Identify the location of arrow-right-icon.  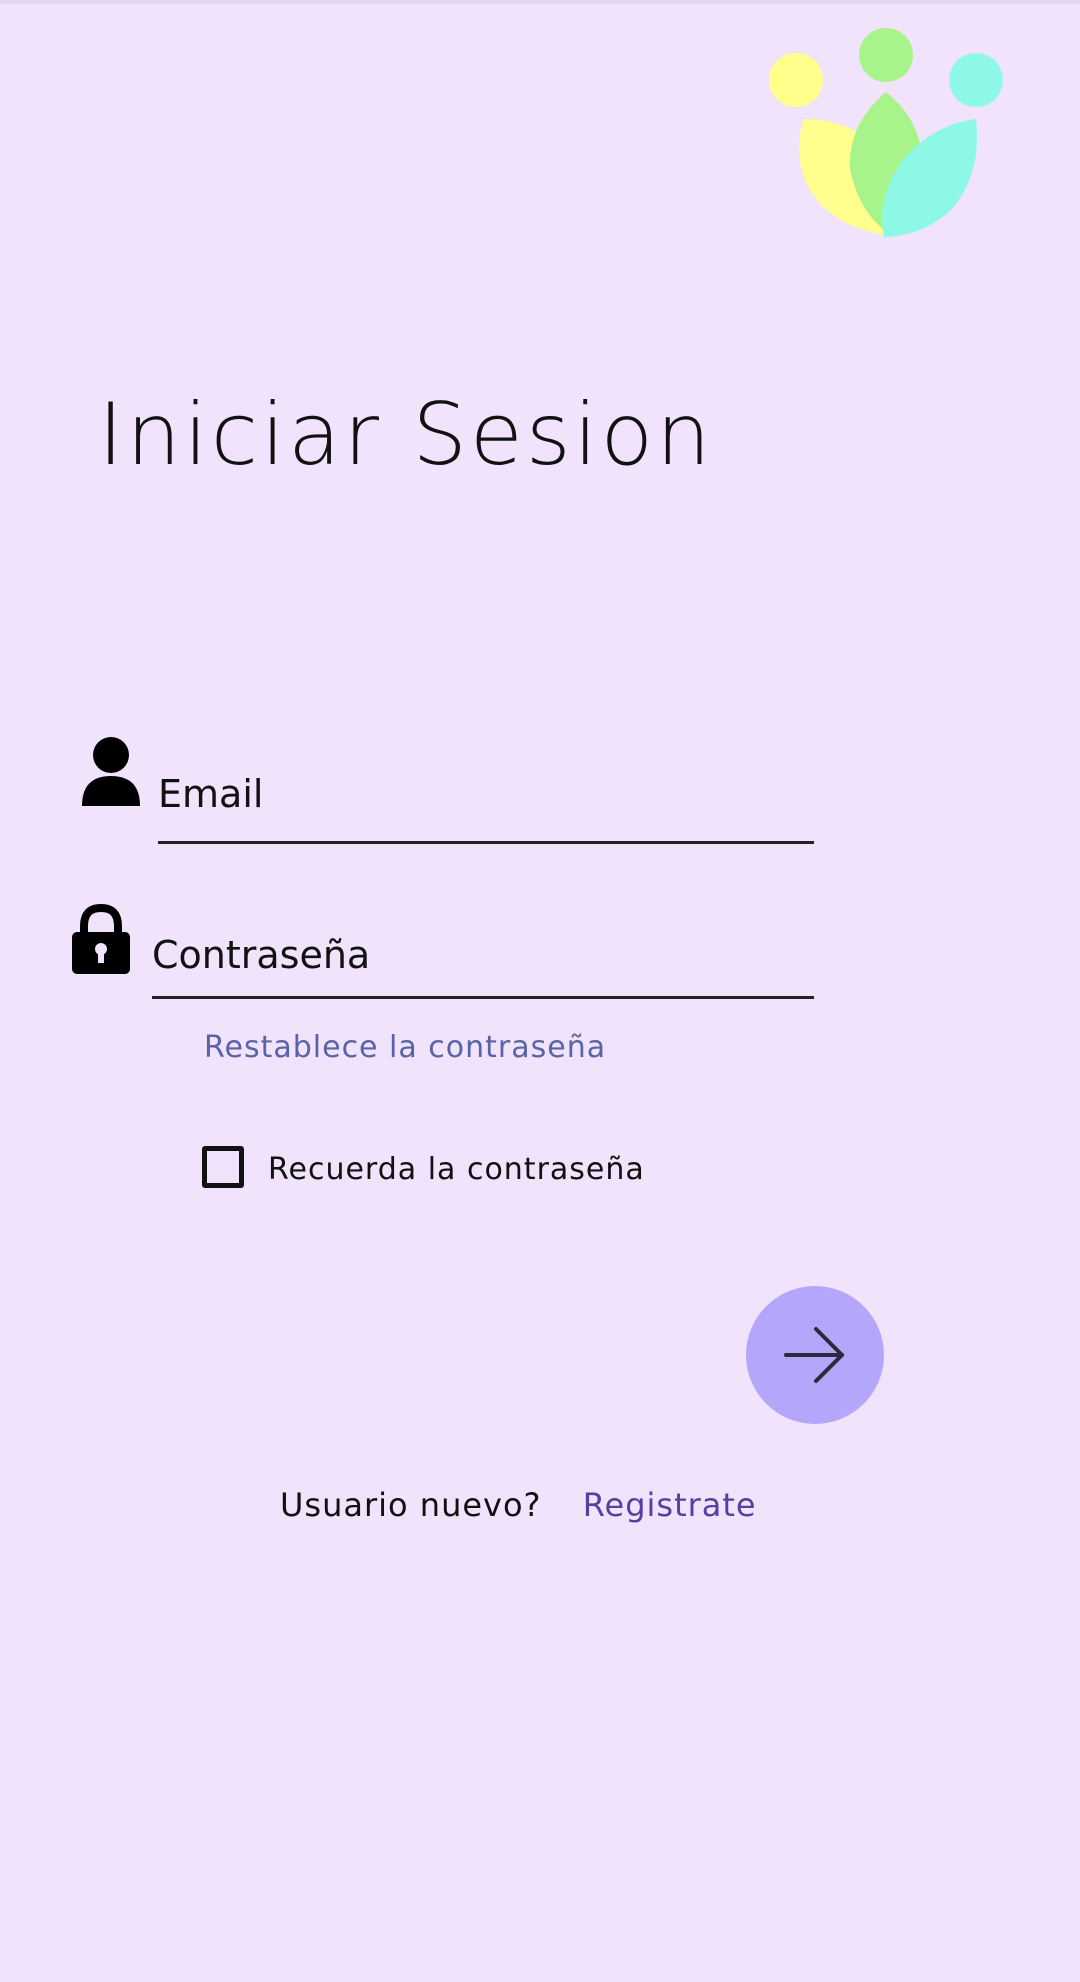
(814, 1355).